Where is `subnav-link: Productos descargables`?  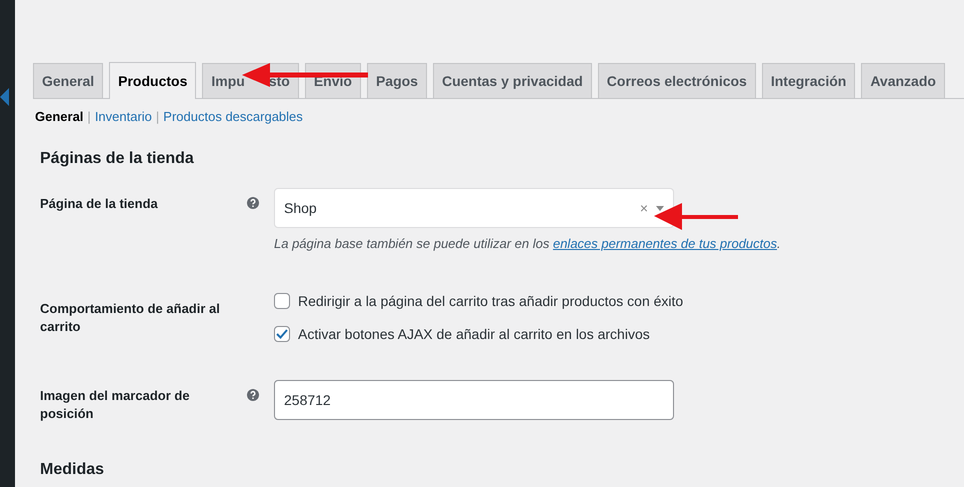
subnav-link: Productos descargables is located at coordinates (233, 116).